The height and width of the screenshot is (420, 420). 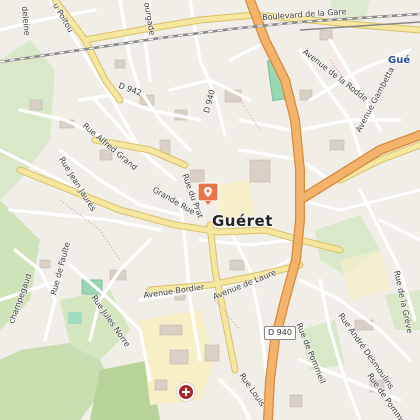 What do you see at coordinates (242, 221) in the screenshot?
I see `city-label: Guéret` at bounding box center [242, 221].